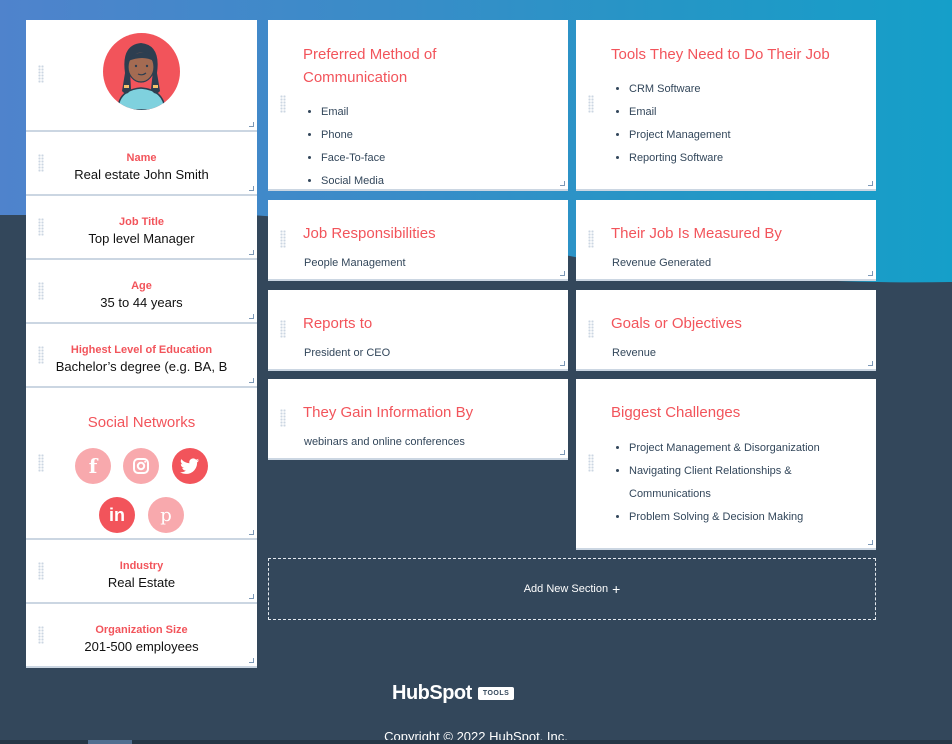 The height and width of the screenshot is (744, 952). What do you see at coordinates (434, 158) in the screenshot?
I see `list-item: Face-To-face` at bounding box center [434, 158].